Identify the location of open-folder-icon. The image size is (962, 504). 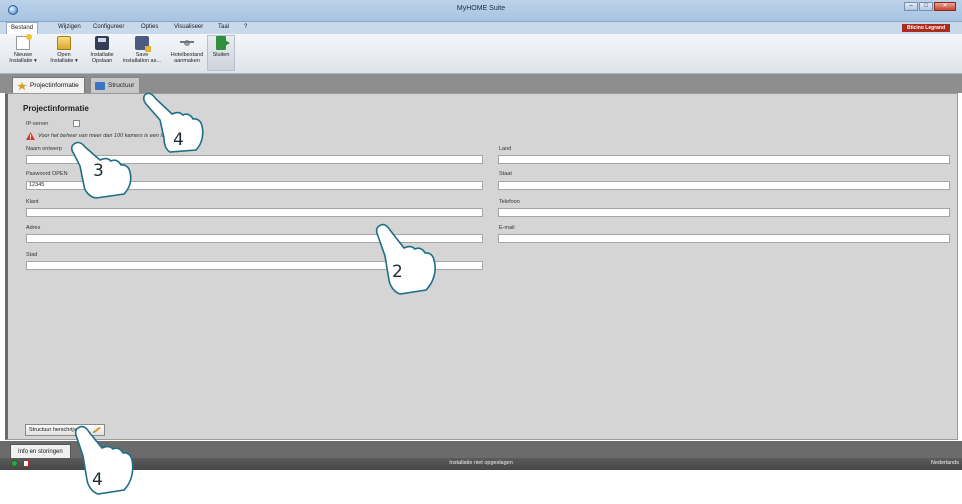
(64, 43).